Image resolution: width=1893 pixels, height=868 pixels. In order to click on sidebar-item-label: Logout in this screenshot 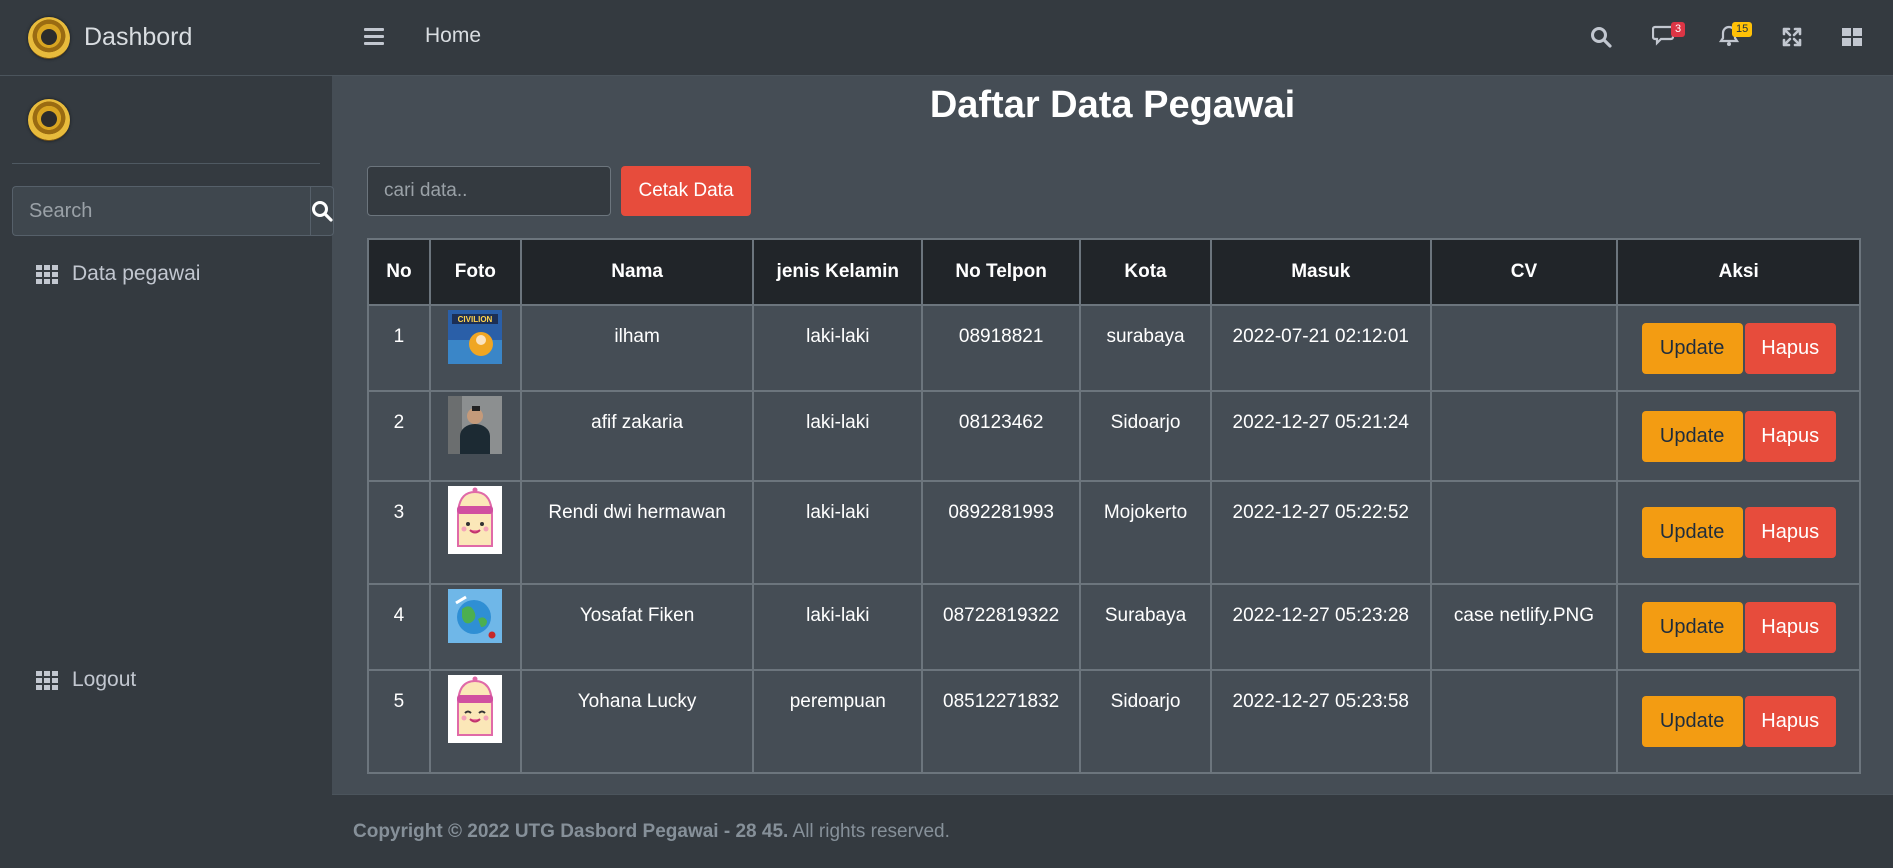, I will do `click(104, 679)`.